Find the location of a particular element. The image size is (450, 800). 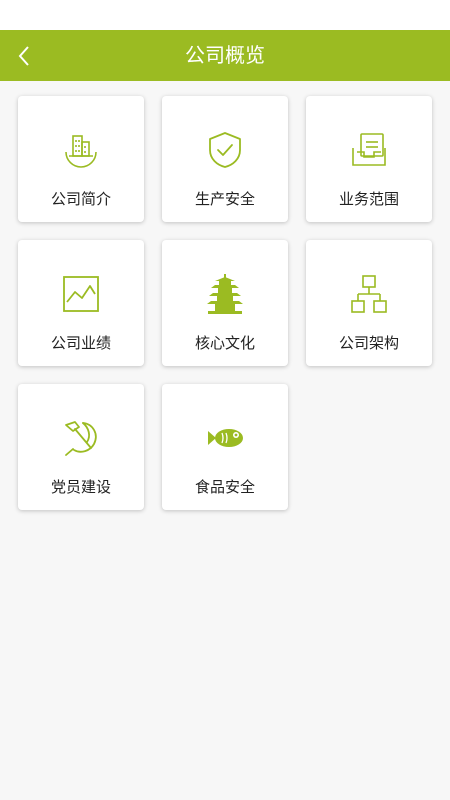

menu-item-company-intro: 公司简介 is located at coordinates (81, 159).